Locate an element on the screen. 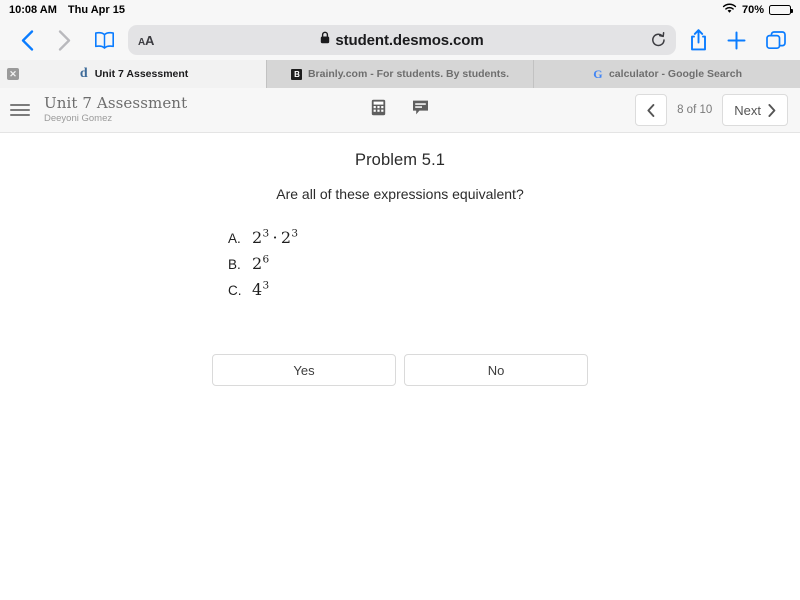 The height and width of the screenshot is (600, 800). text-size-button: AA is located at coordinates (146, 40).